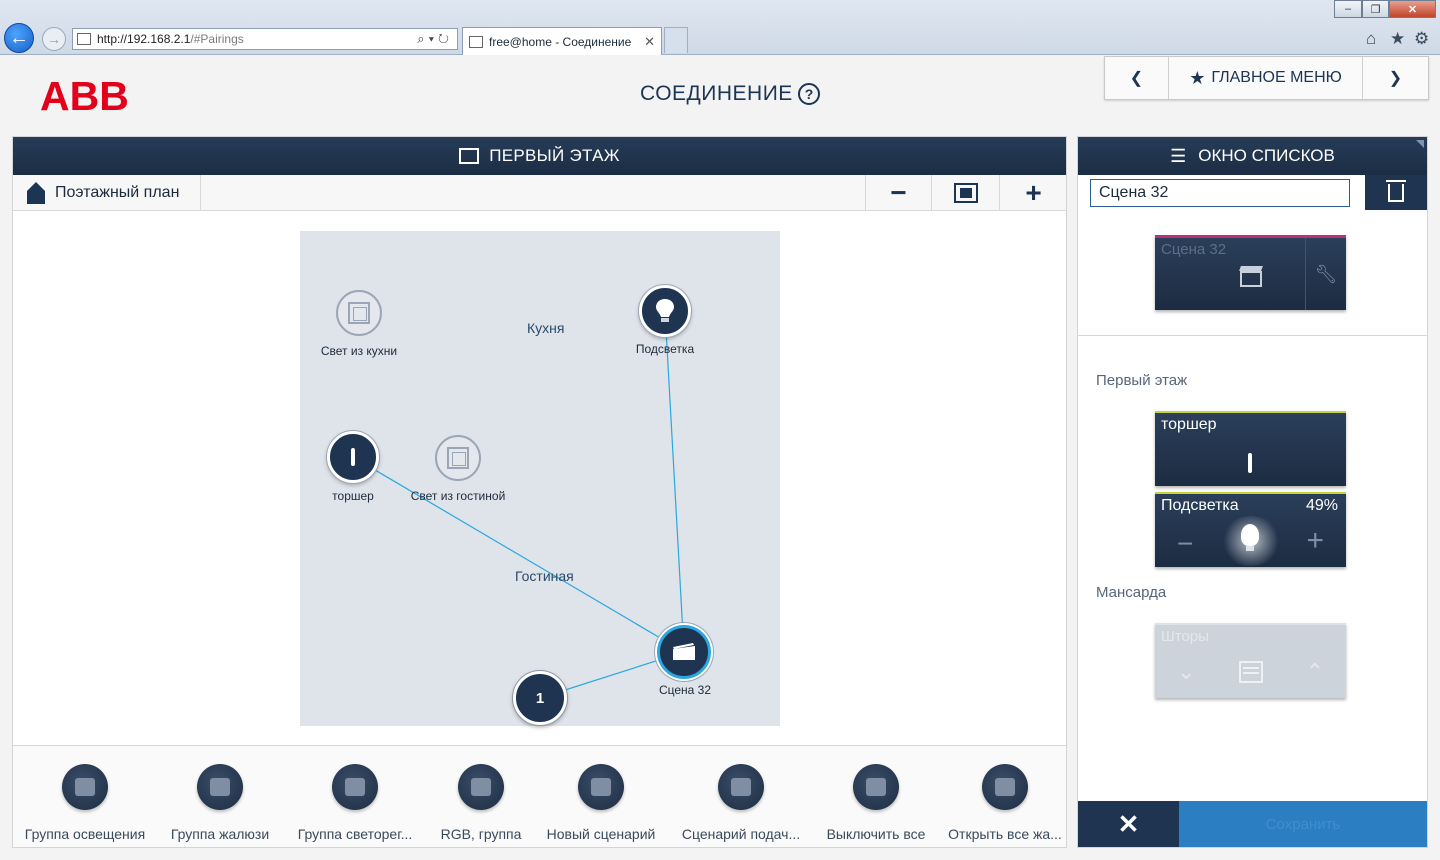  What do you see at coordinates (1412, 9) in the screenshot?
I see `window-close-button: ✕` at bounding box center [1412, 9].